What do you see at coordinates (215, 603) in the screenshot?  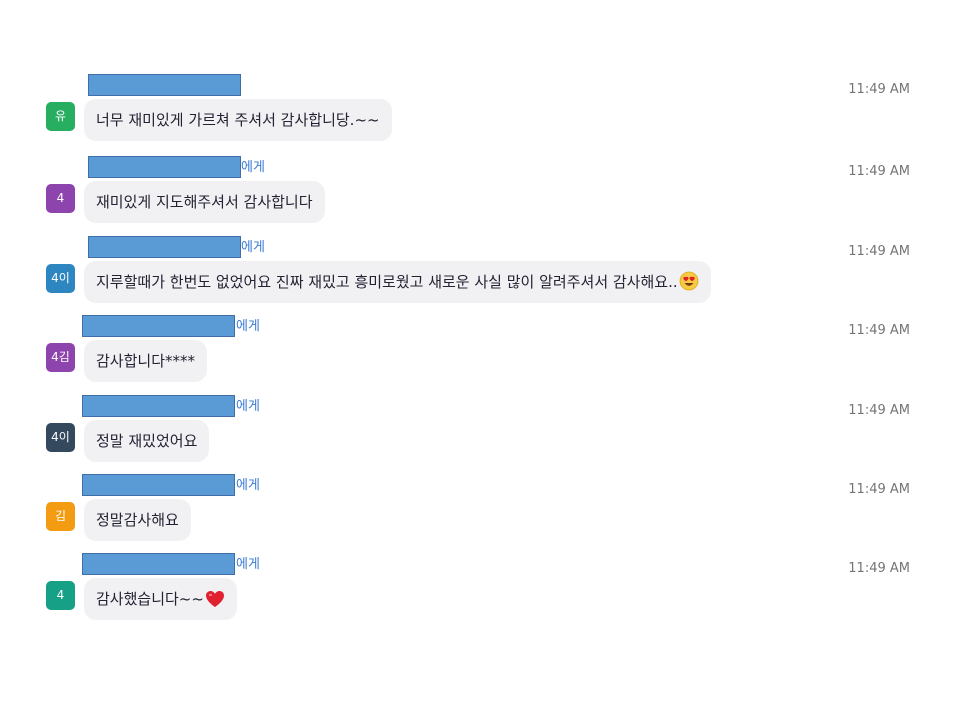 I see `red-heart-emoji` at bounding box center [215, 603].